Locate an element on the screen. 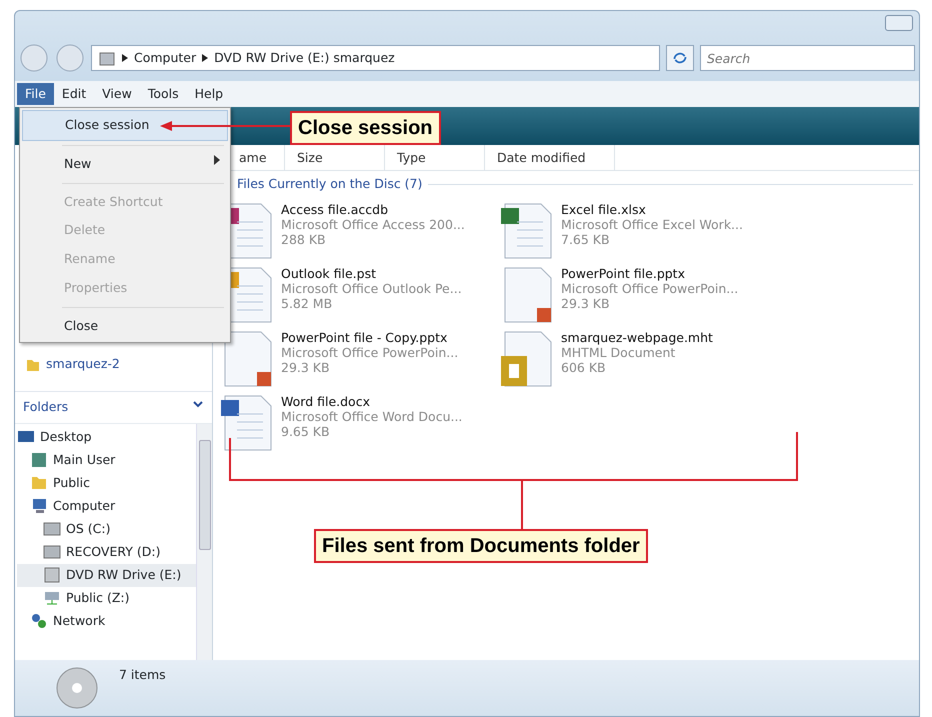 This screenshot has width=932, height=717. tree-item: RECOVERY (D:) is located at coordinates (106, 552).